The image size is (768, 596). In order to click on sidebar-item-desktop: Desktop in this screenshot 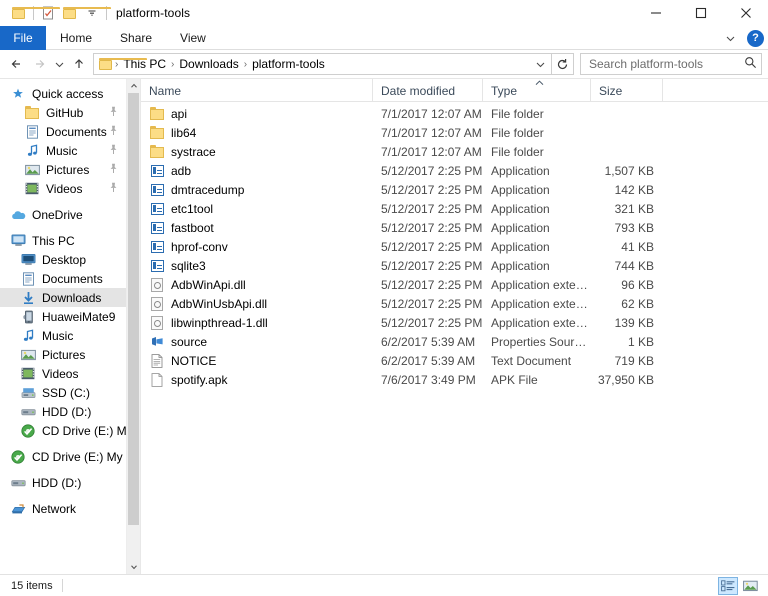, I will do `click(63, 259)`.